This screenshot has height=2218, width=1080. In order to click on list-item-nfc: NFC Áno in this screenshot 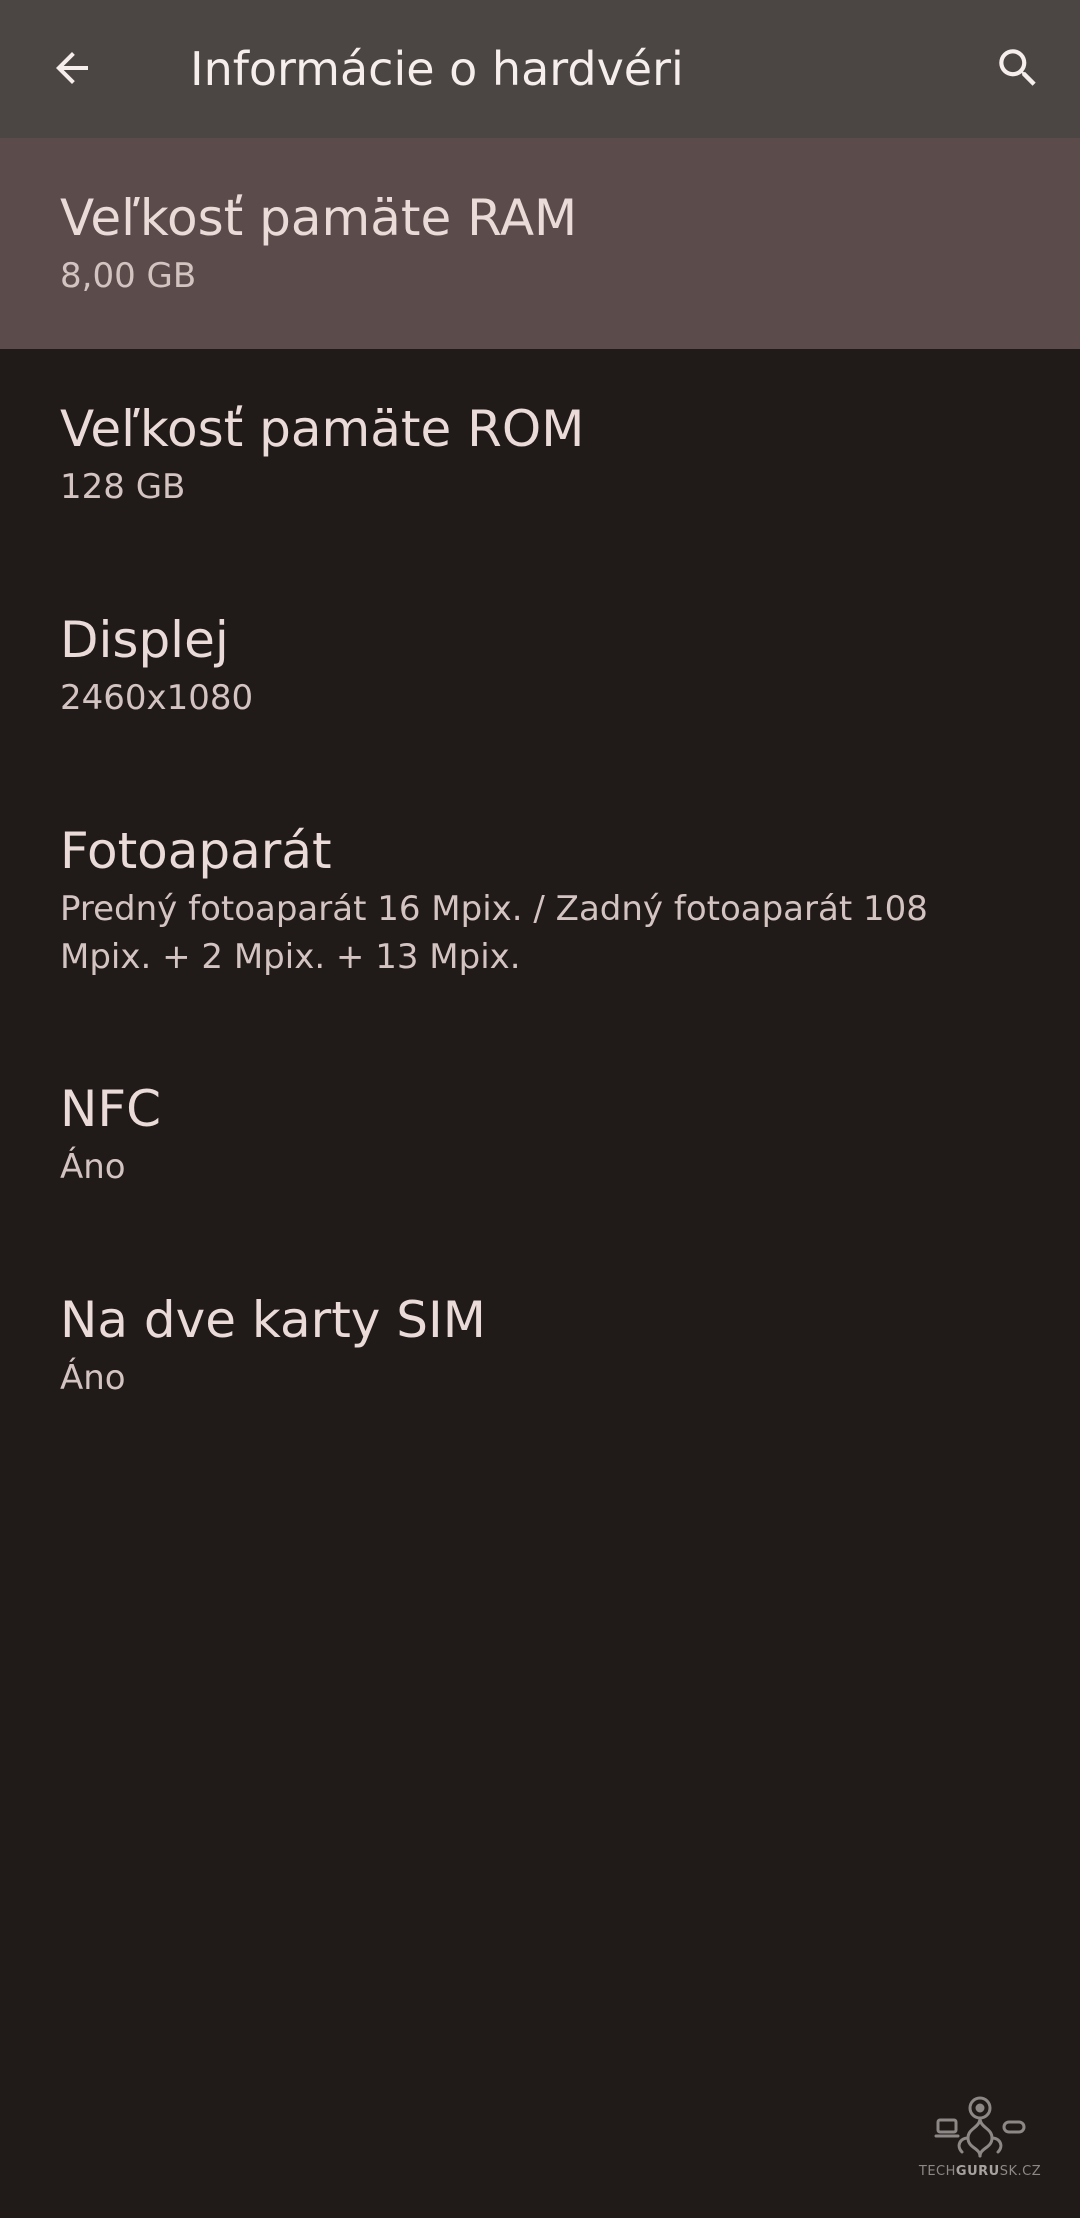, I will do `click(540, 1134)`.